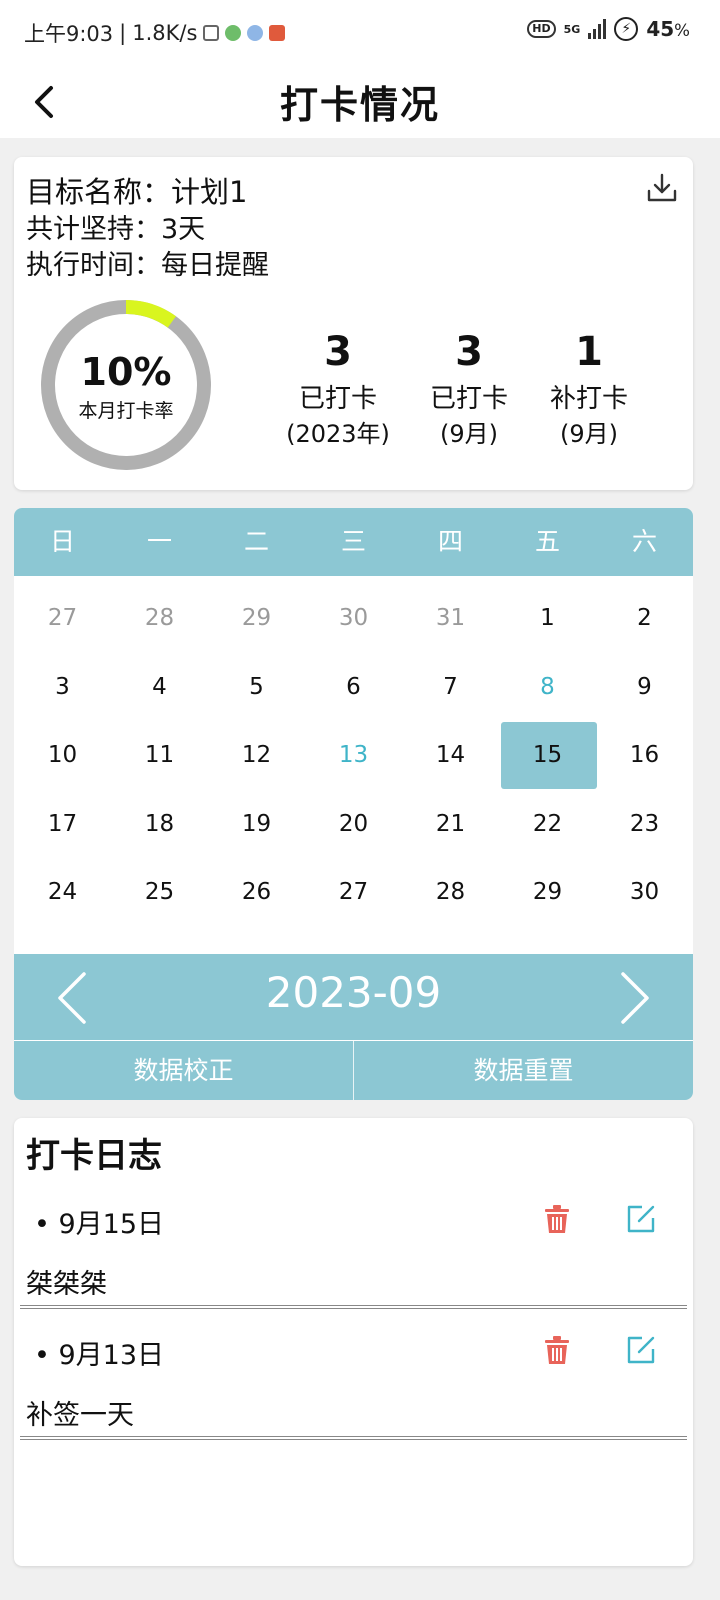 The image size is (720, 1600). I want to click on calendar-day-number: 22, so click(547, 823).